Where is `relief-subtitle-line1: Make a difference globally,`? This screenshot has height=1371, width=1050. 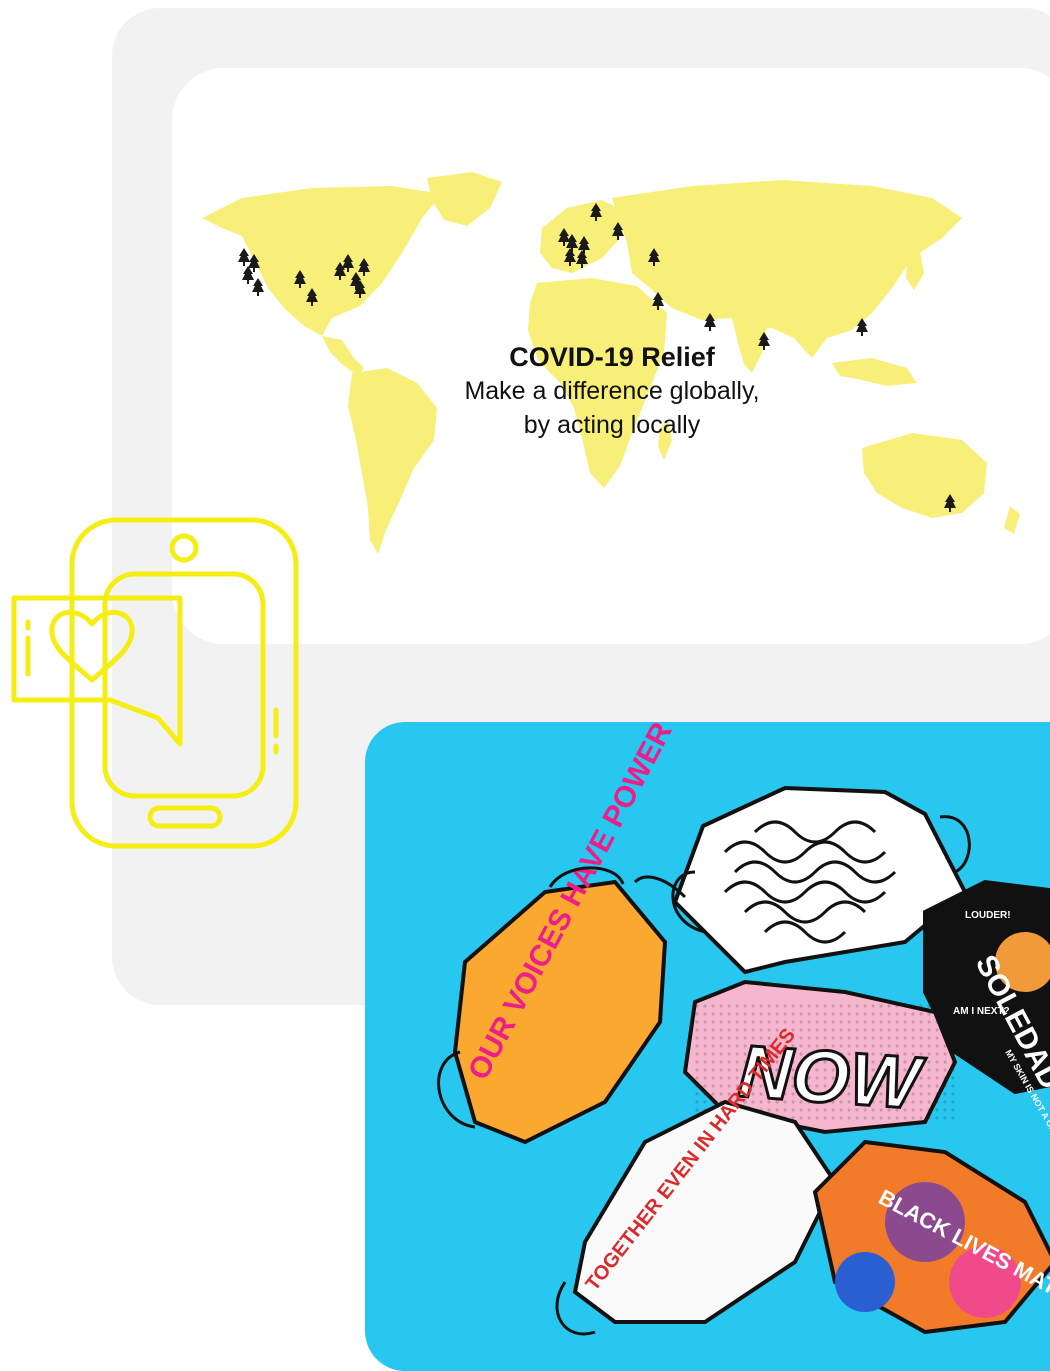 relief-subtitle-line1: Make a difference globally, is located at coordinates (612, 391).